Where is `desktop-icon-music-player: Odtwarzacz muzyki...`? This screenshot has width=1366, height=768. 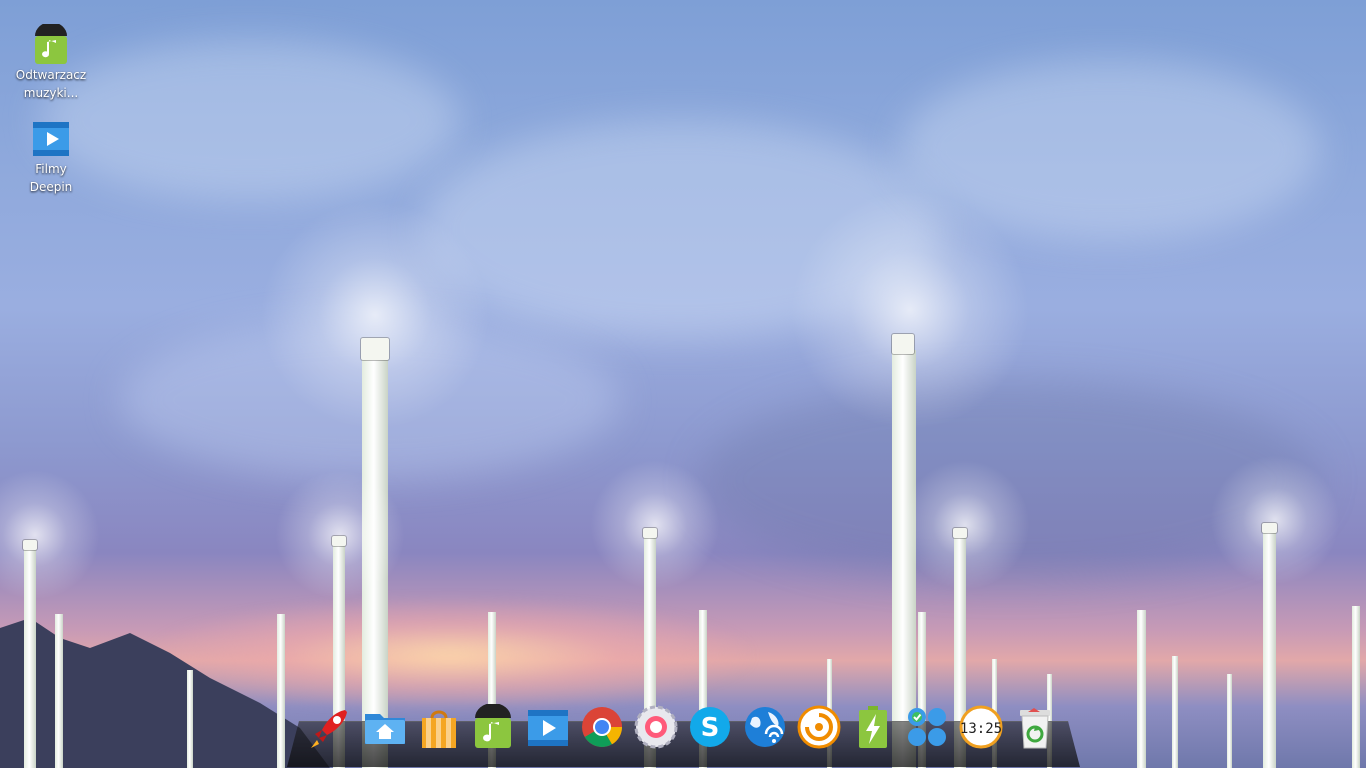
desktop-icon-music-player: Odtwarzacz muzyki... is located at coordinates (51, 62).